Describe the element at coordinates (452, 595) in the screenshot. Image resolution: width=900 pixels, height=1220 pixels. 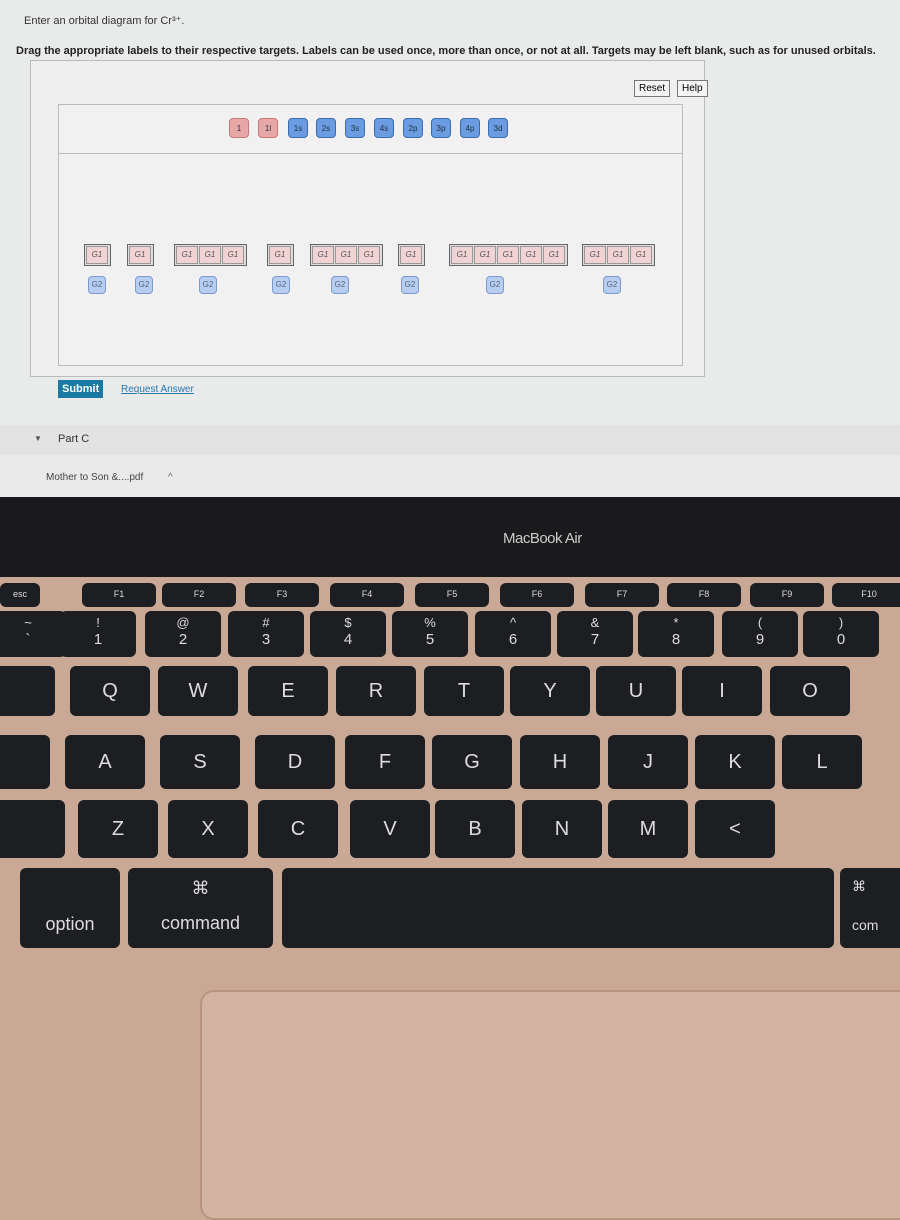
I see `fn-key-f5: F5` at that location.